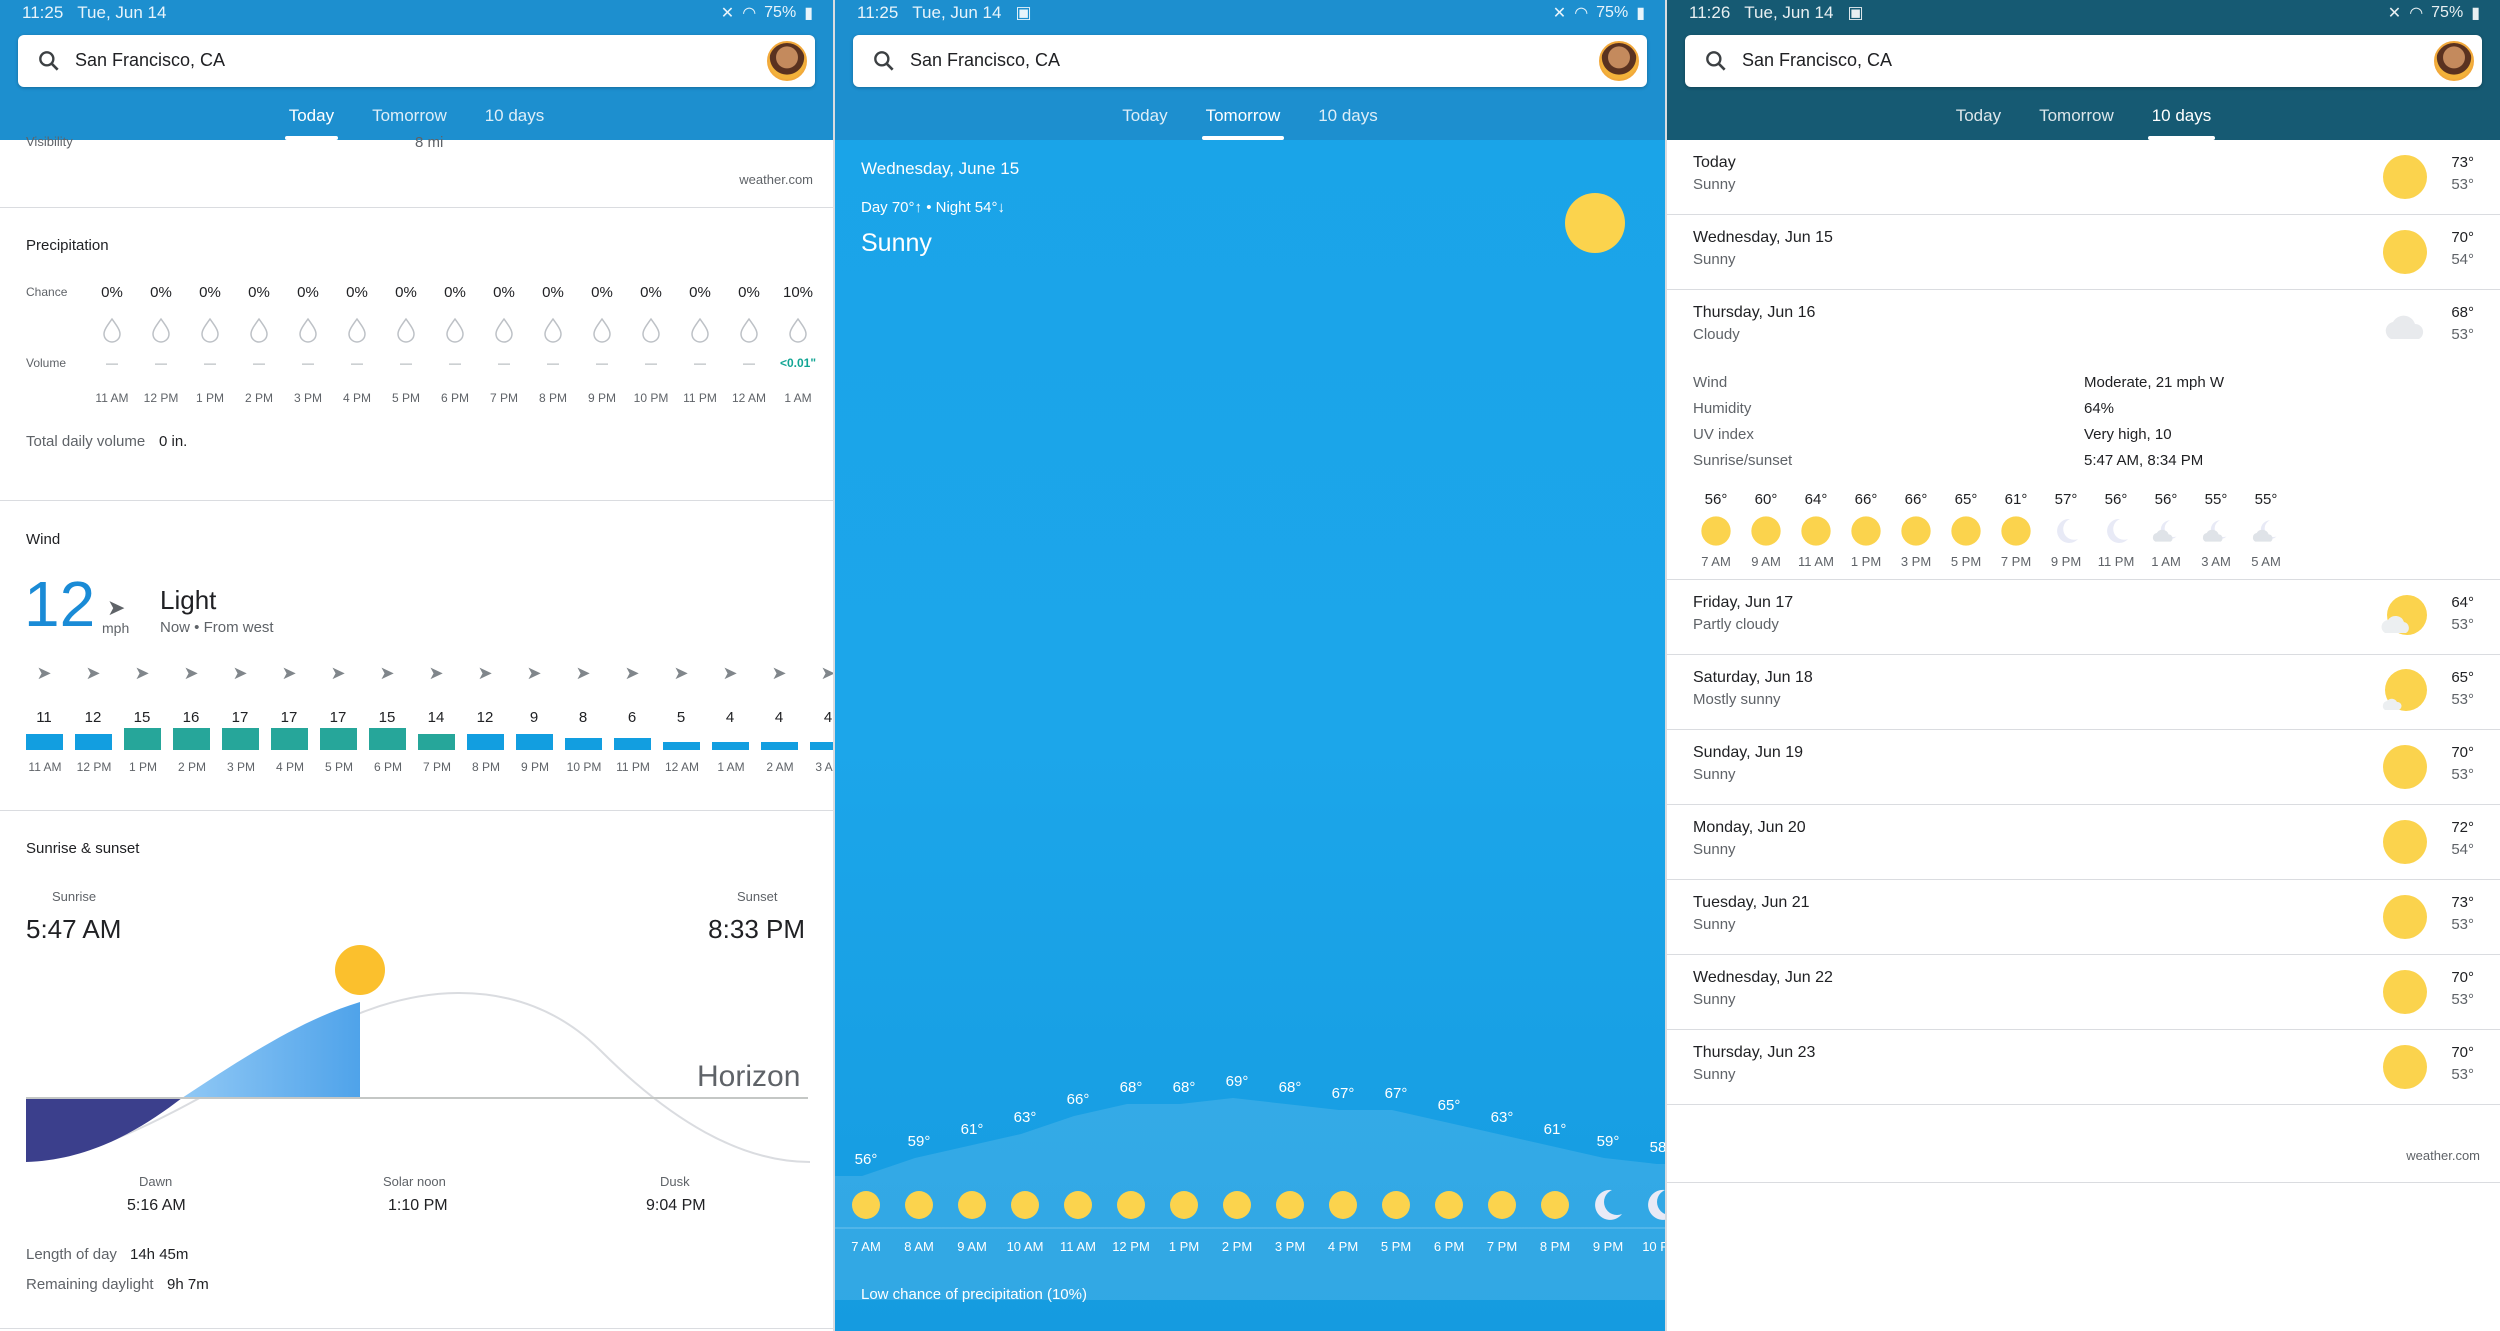 Image resolution: width=2500 pixels, height=1331 pixels. I want to click on moon-icon, so click(2066, 531).